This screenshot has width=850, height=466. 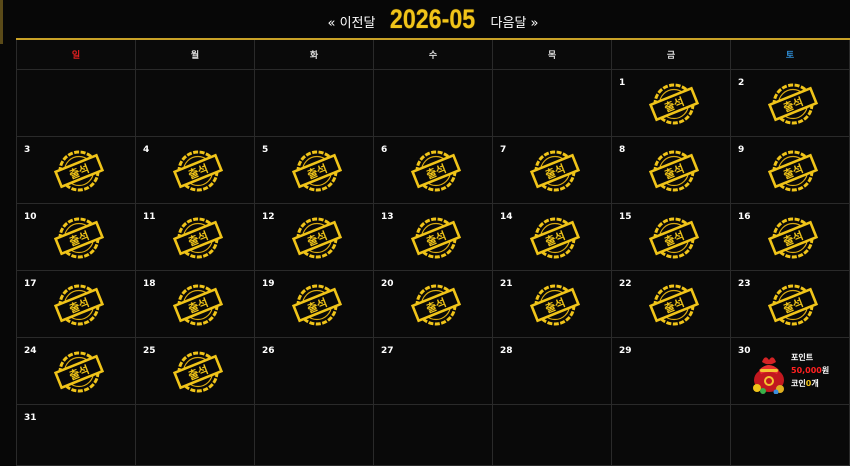 What do you see at coordinates (146, 150) in the screenshot?
I see `day-number: 4` at bounding box center [146, 150].